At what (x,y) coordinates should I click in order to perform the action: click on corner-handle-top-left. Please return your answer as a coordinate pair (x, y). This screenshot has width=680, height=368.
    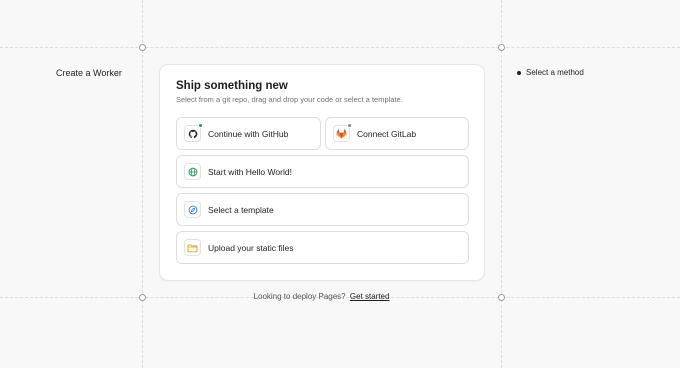
    Looking at the image, I should click on (142, 47).